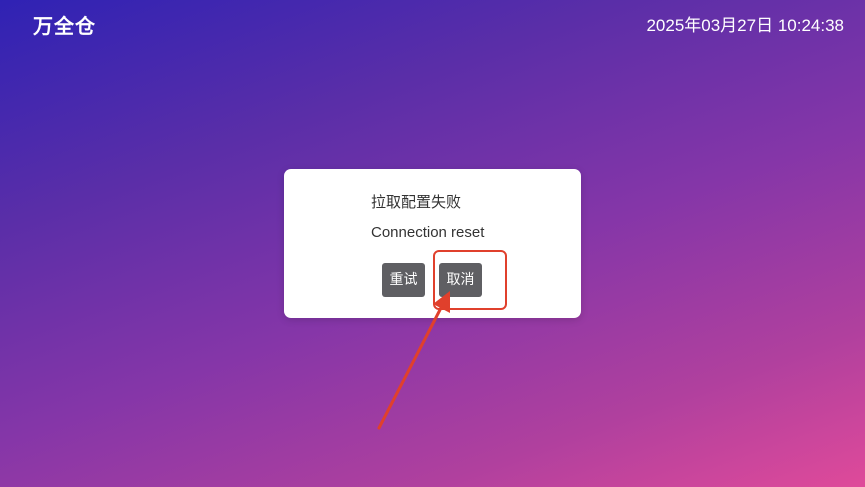 The height and width of the screenshot is (487, 865). I want to click on datetime-display: 2025年03月27日 10:24:38, so click(745, 25).